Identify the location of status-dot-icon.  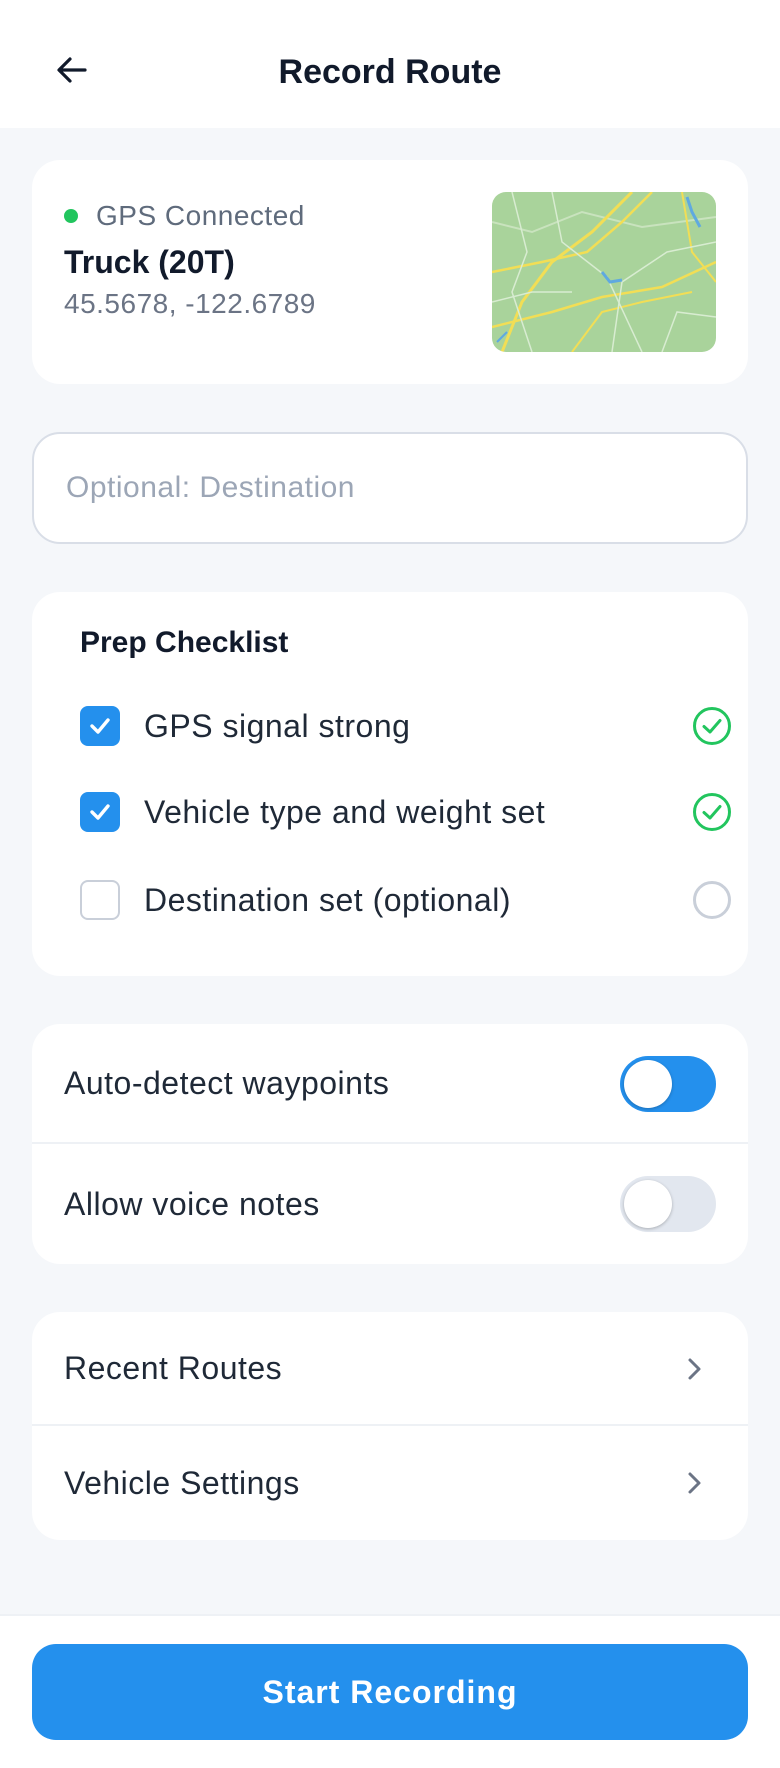
(71, 216).